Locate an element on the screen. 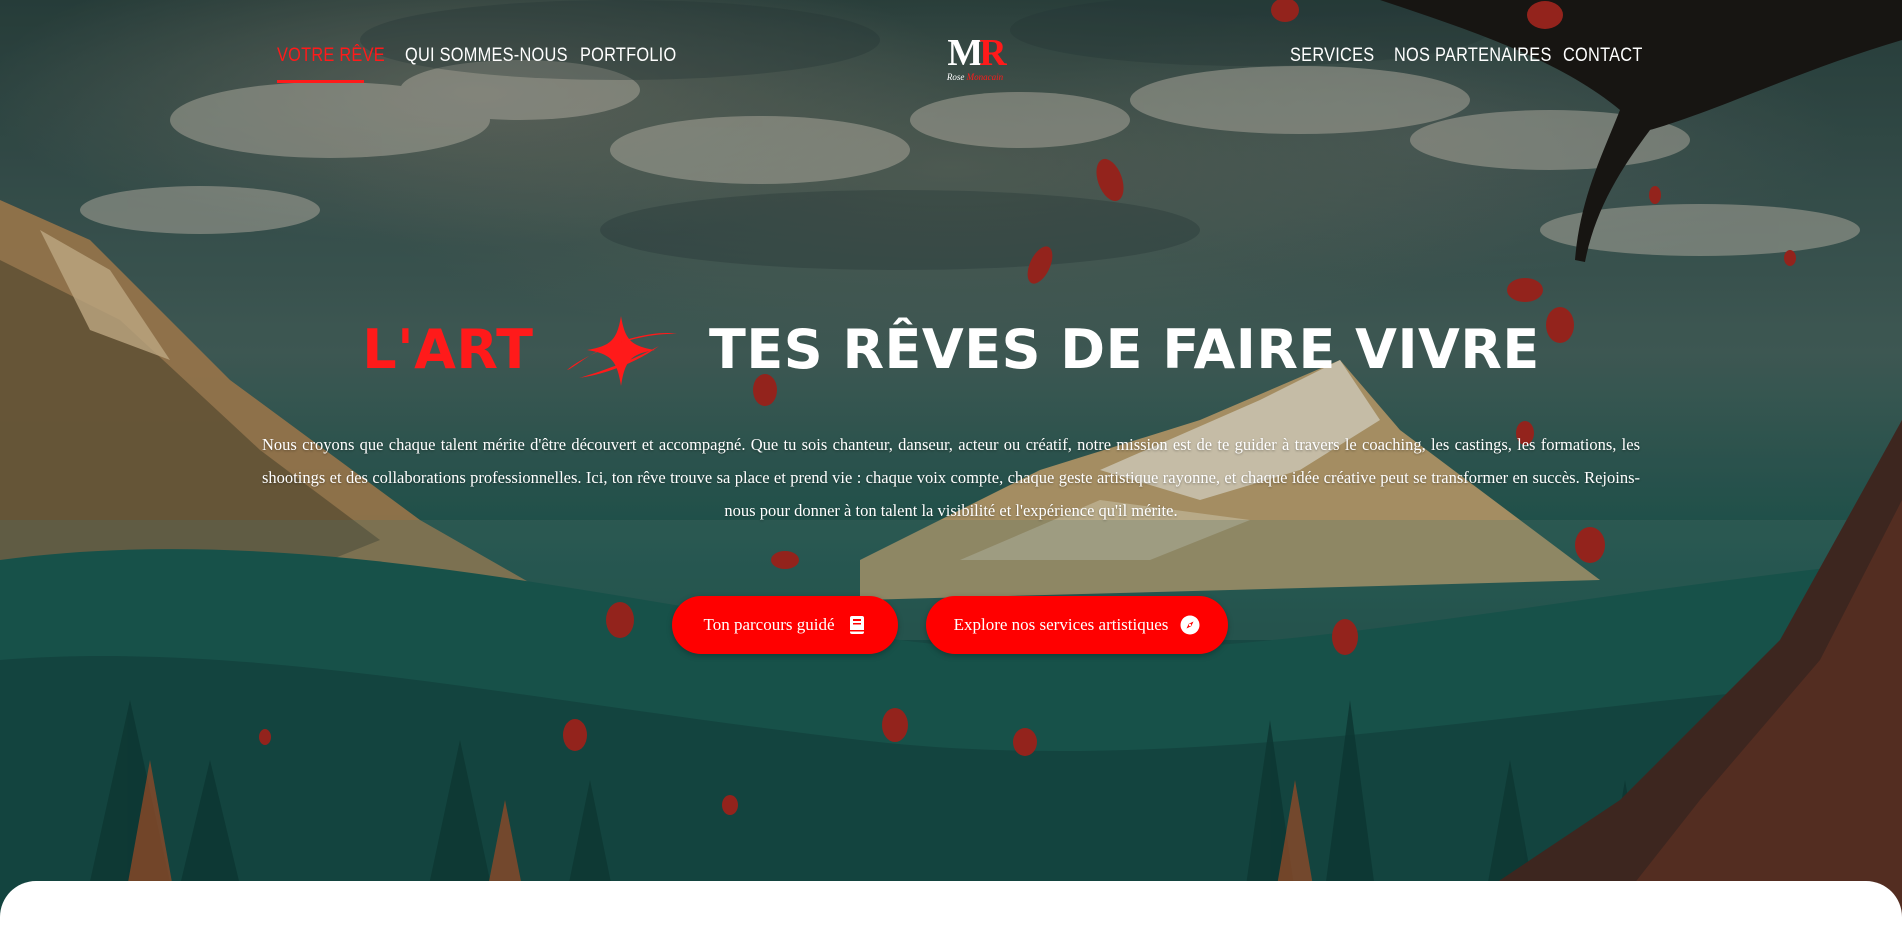  explore-services-button: Explore nos services artistiques is located at coordinates (1077, 625).